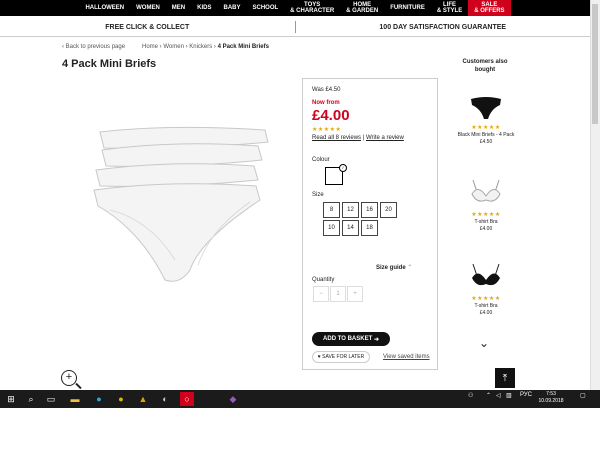 Image resolution: width=600 pixels, height=474 pixels. What do you see at coordinates (407, 8) in the screenshot?
I see `nav-item: FURNITURE` at bounding box center [407, 8].